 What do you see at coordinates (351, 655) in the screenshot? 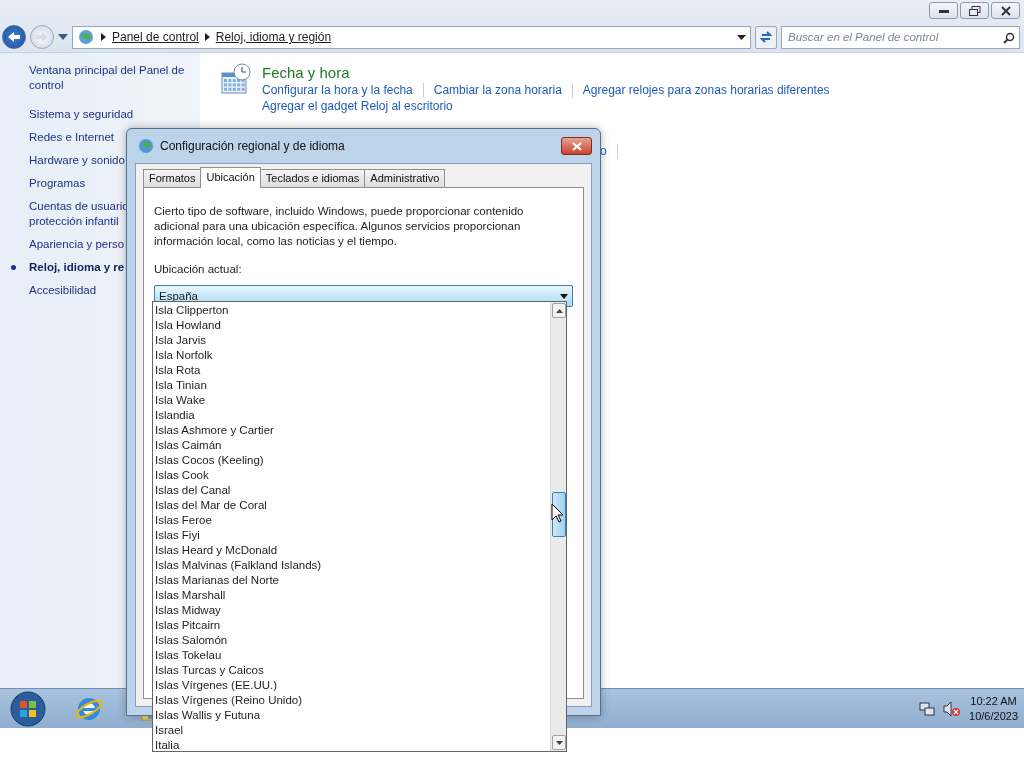
I see `list-option: Islas Tokelau` at bounding box center [351, 655].